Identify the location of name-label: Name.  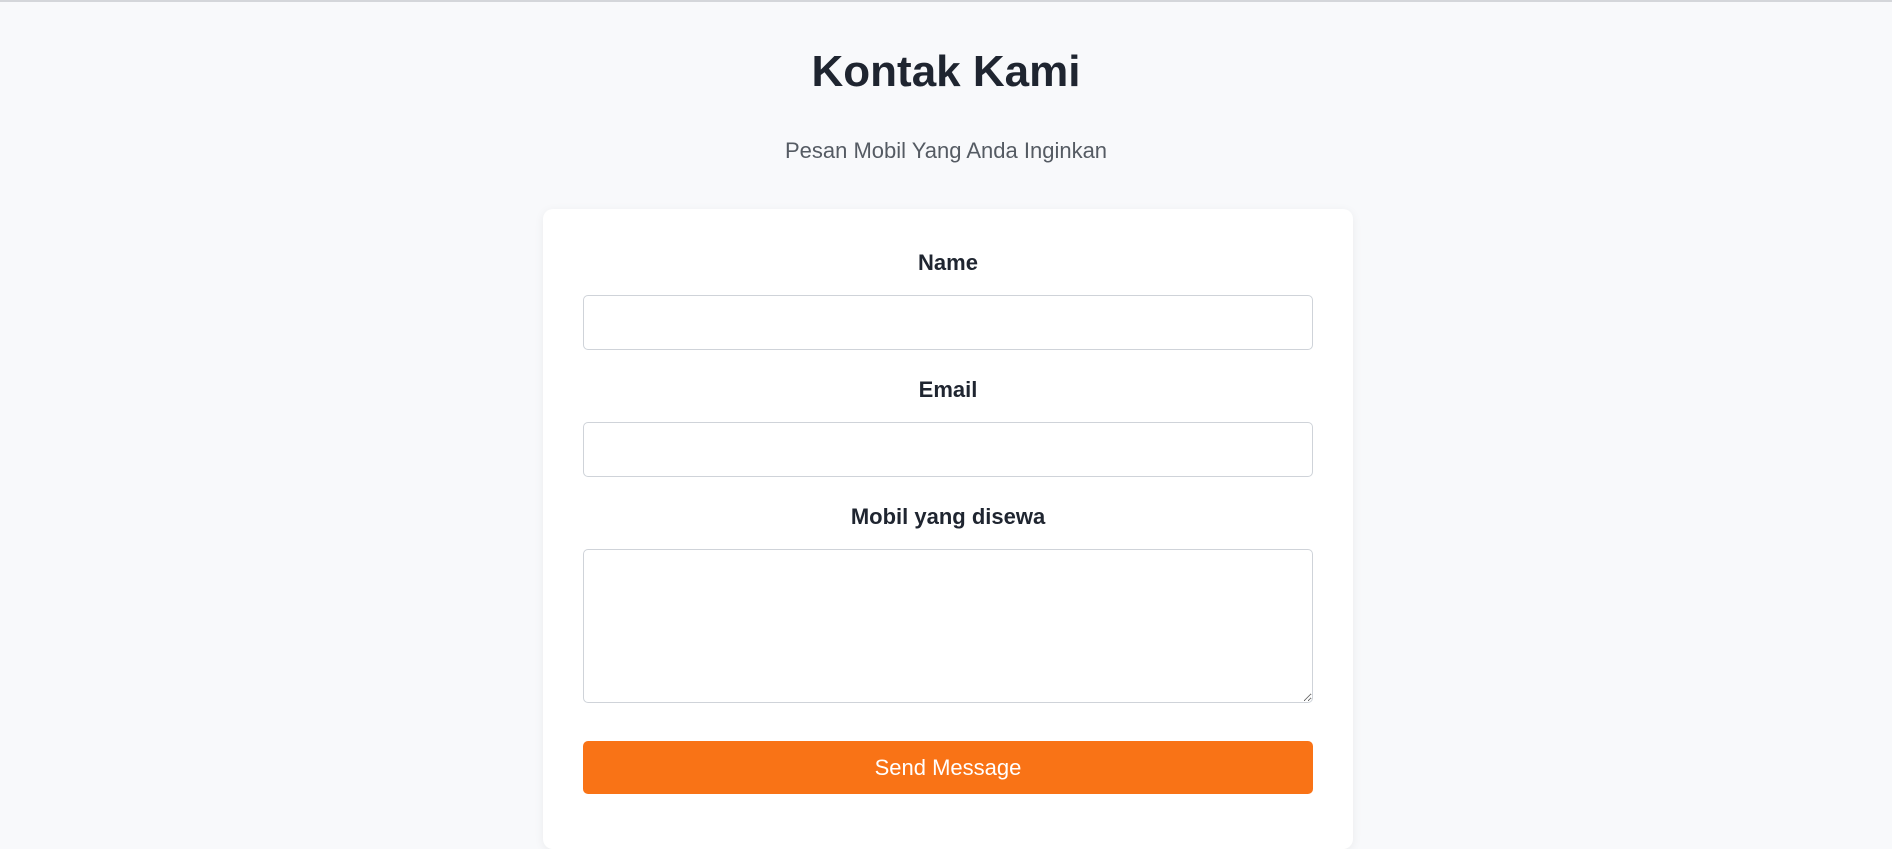
(948, 262).